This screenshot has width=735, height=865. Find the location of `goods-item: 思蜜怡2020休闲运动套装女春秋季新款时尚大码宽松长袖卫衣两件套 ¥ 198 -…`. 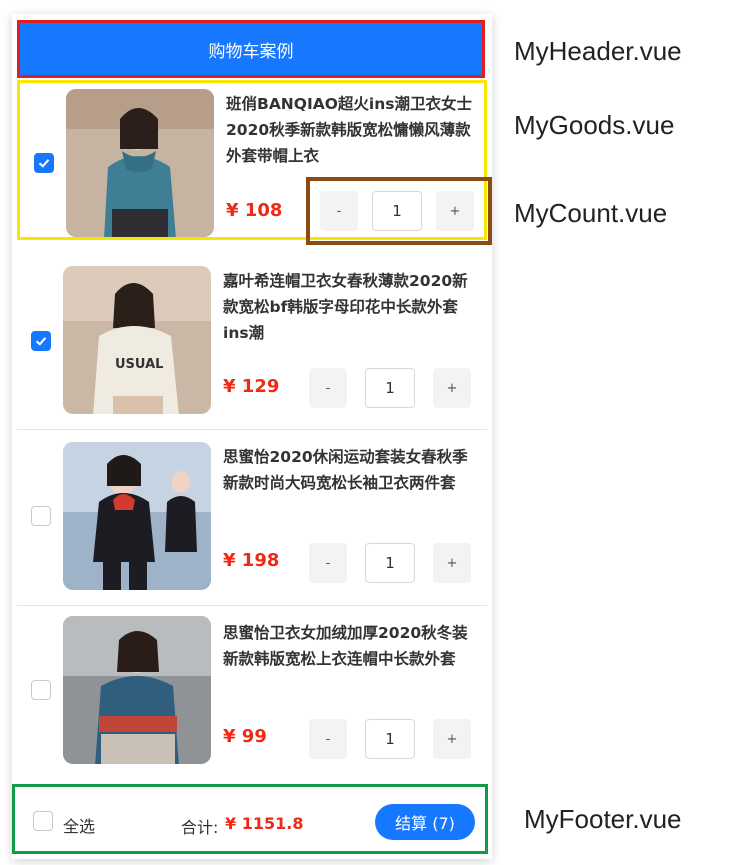

goods-item: 思蜜怡2020休闲运动套装女春秋季新款时尚大码宽松长袖卫衣两件套 ¥ 198 -… is located at coordinates (252, 518).